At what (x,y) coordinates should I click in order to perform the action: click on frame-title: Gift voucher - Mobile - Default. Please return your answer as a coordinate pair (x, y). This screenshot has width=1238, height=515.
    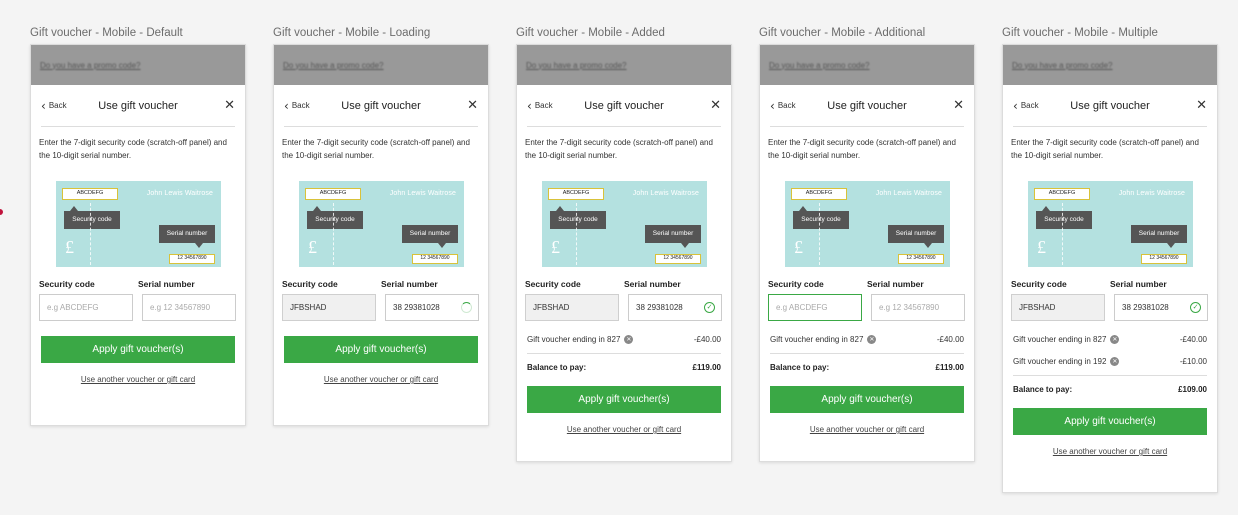
    Looking at the image, I should click on (106, 33).